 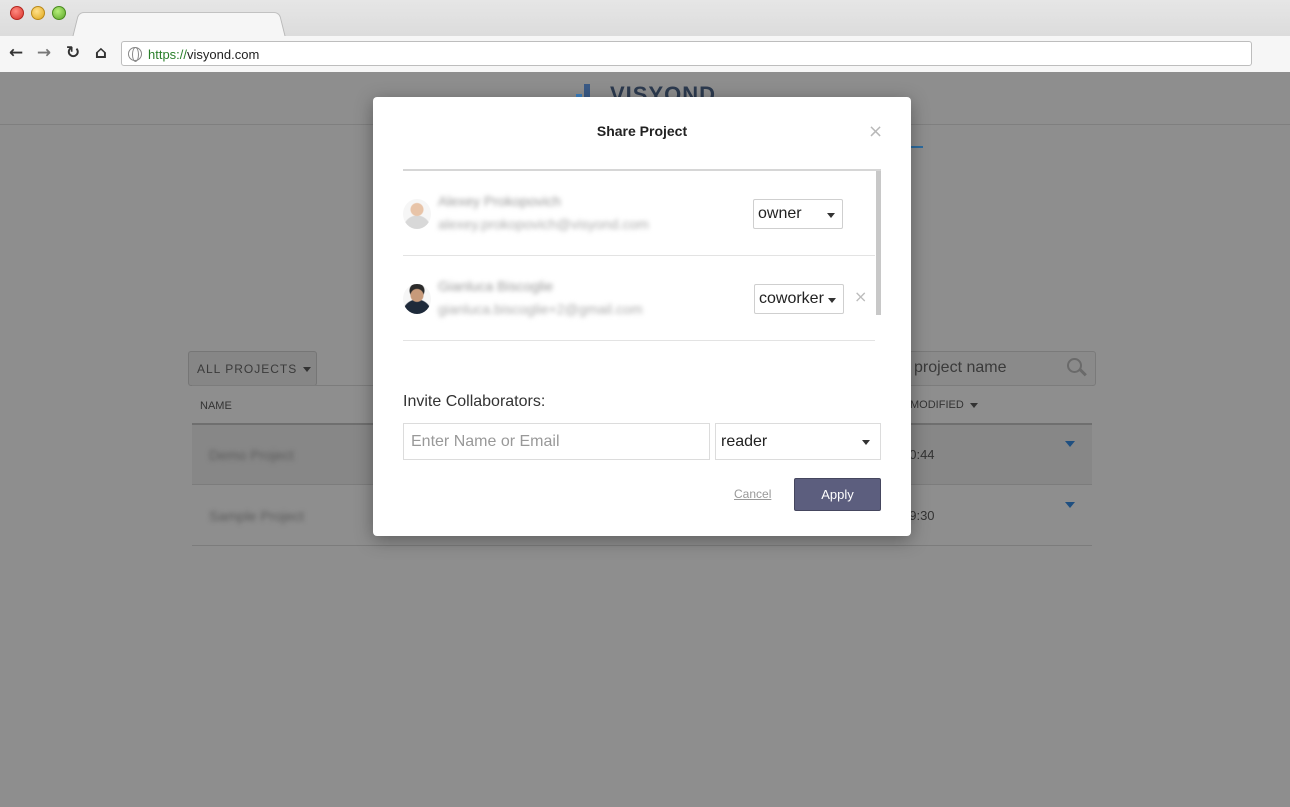 What do you see at coordinates (101, 53) in the screenshot?
I see `home-icon: ⌂` at bounding box center [101, 53].